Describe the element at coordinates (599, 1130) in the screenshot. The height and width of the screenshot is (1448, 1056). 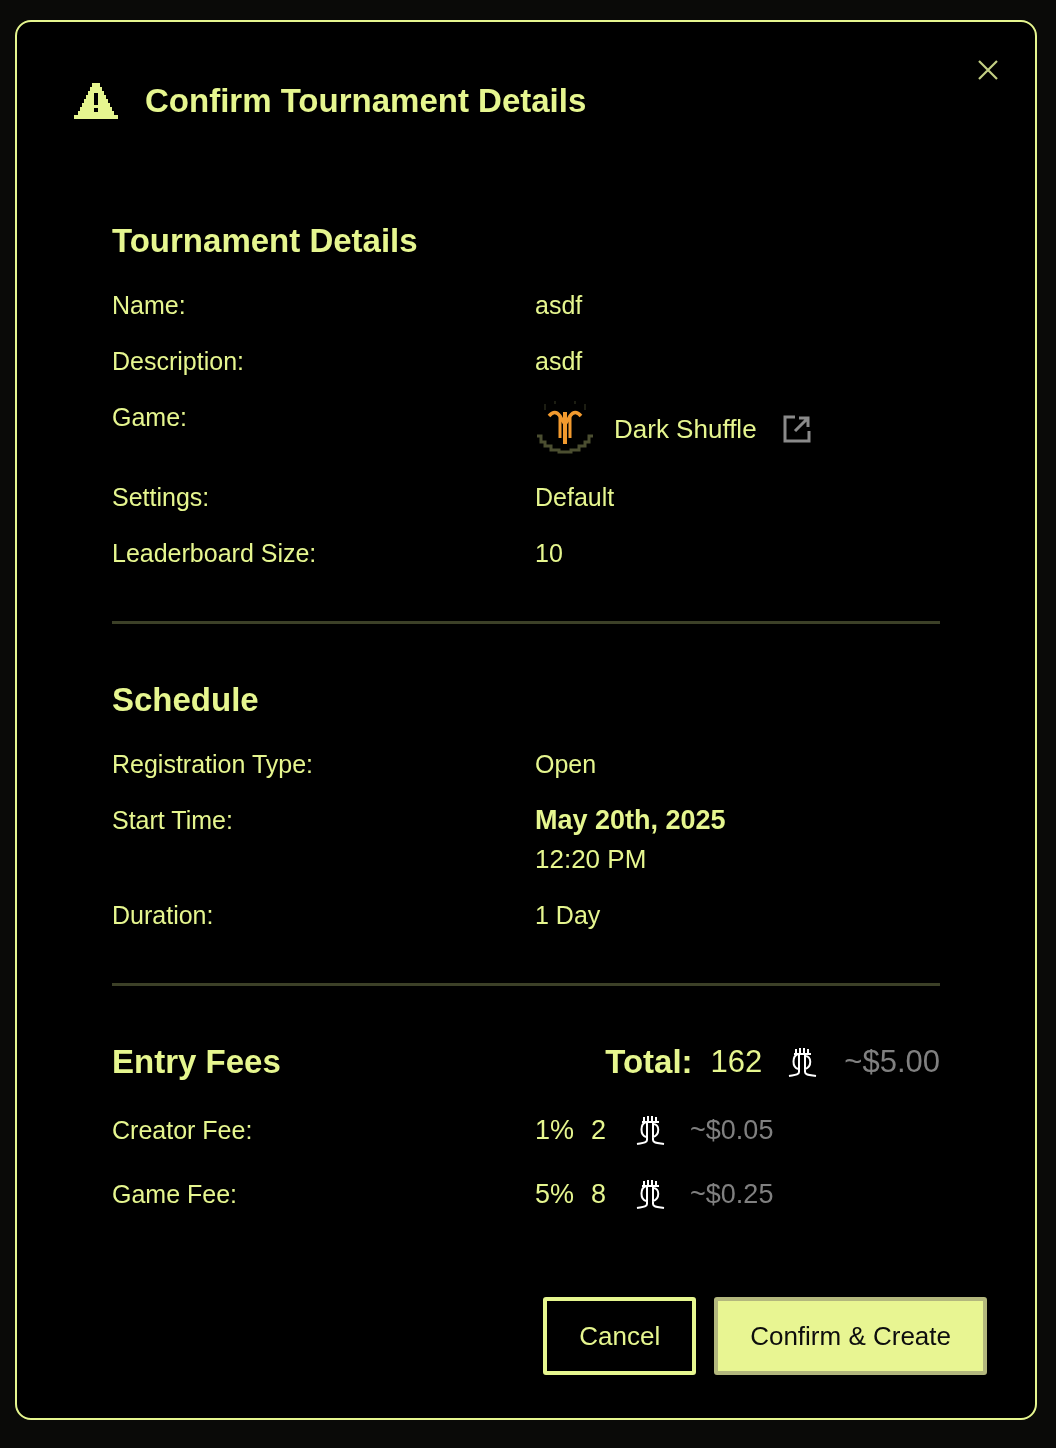
I see `token-amount: 2` at that location.